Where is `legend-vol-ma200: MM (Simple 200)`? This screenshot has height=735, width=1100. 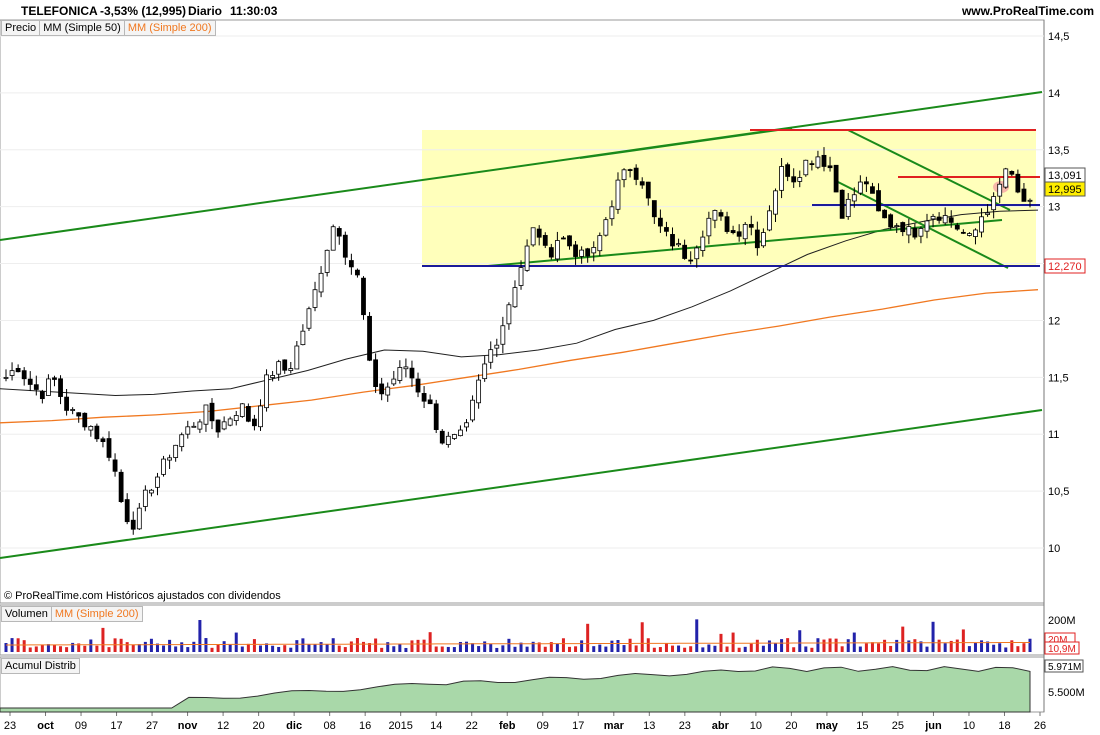 legend-vol-ma200: MM (Simple 200) is located at coordinates (97, 614).